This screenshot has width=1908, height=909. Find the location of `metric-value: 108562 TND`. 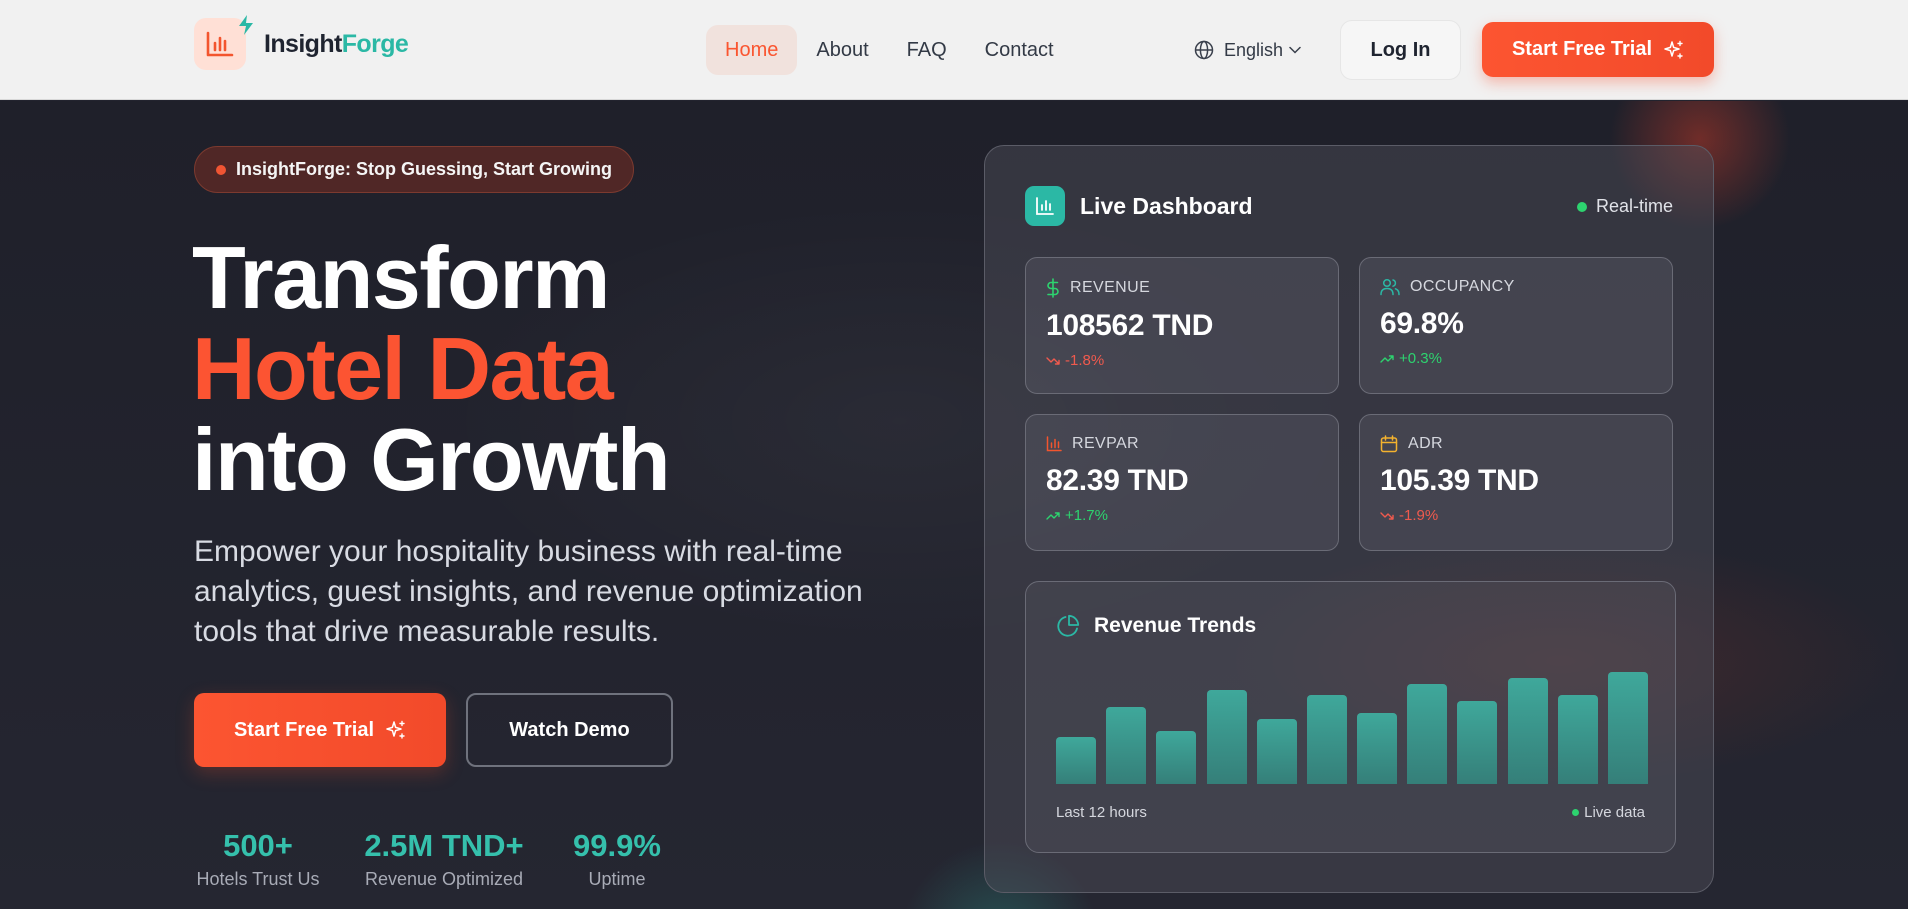

metric-value: 108562 TND is located at coordinates (1130, 325).